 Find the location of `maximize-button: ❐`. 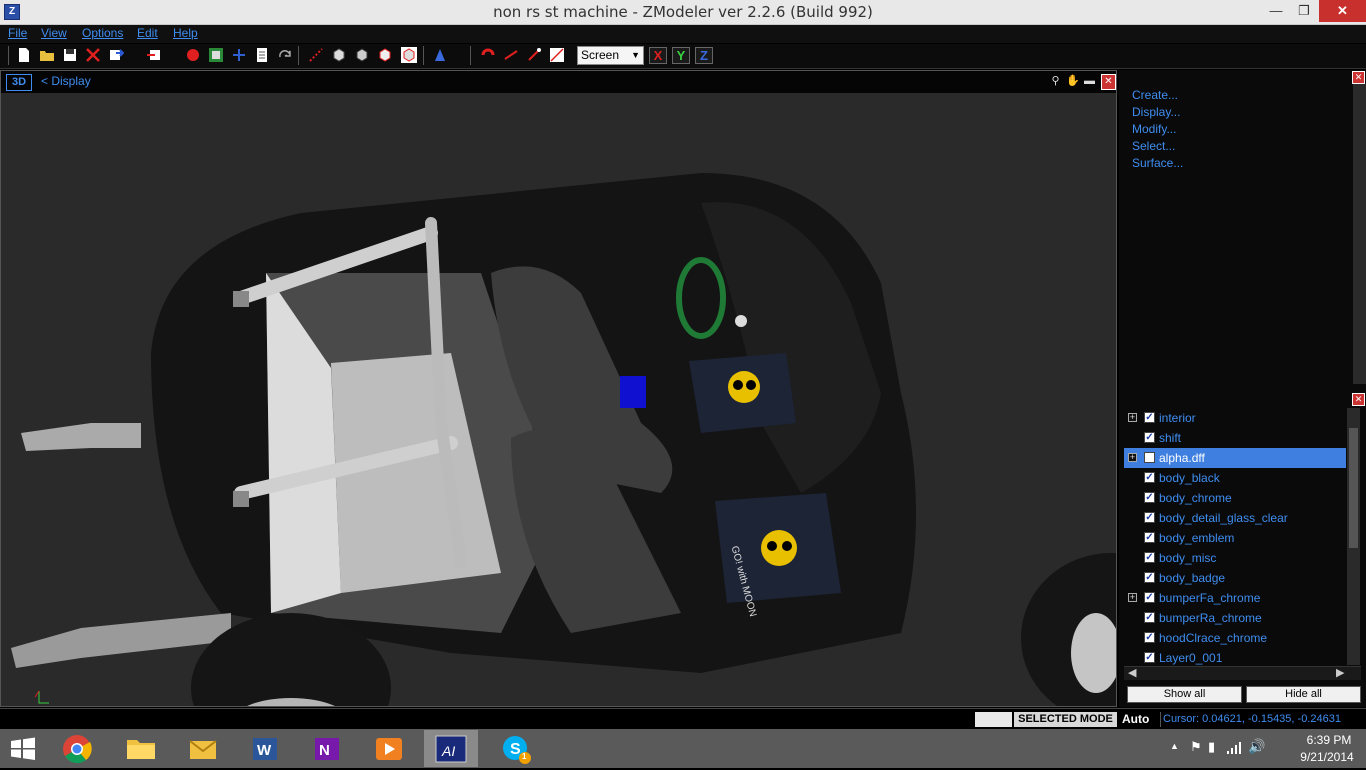

maximize-button: ❐ is located at coordinates (1304, 11).